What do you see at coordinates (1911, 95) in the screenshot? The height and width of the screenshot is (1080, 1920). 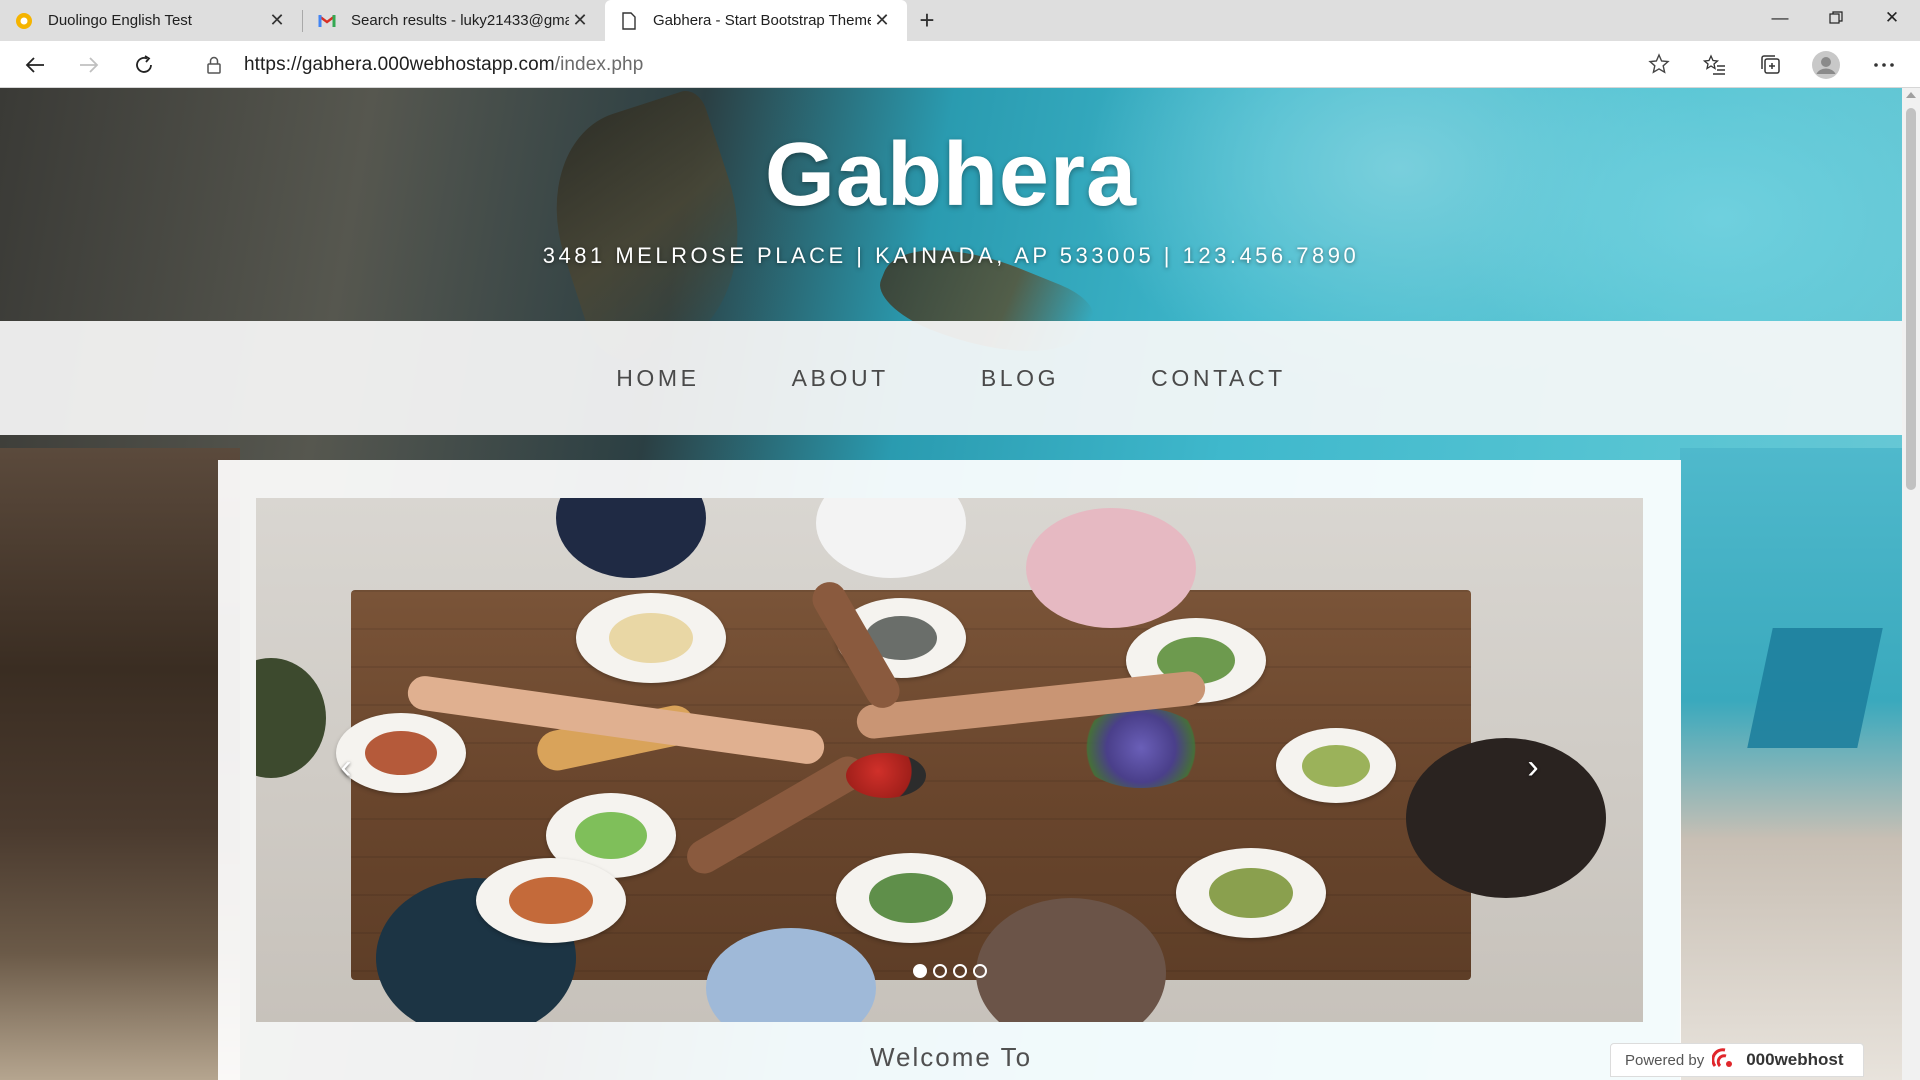 I see `scroll-up-icon` at bounding box center [1911, 95].